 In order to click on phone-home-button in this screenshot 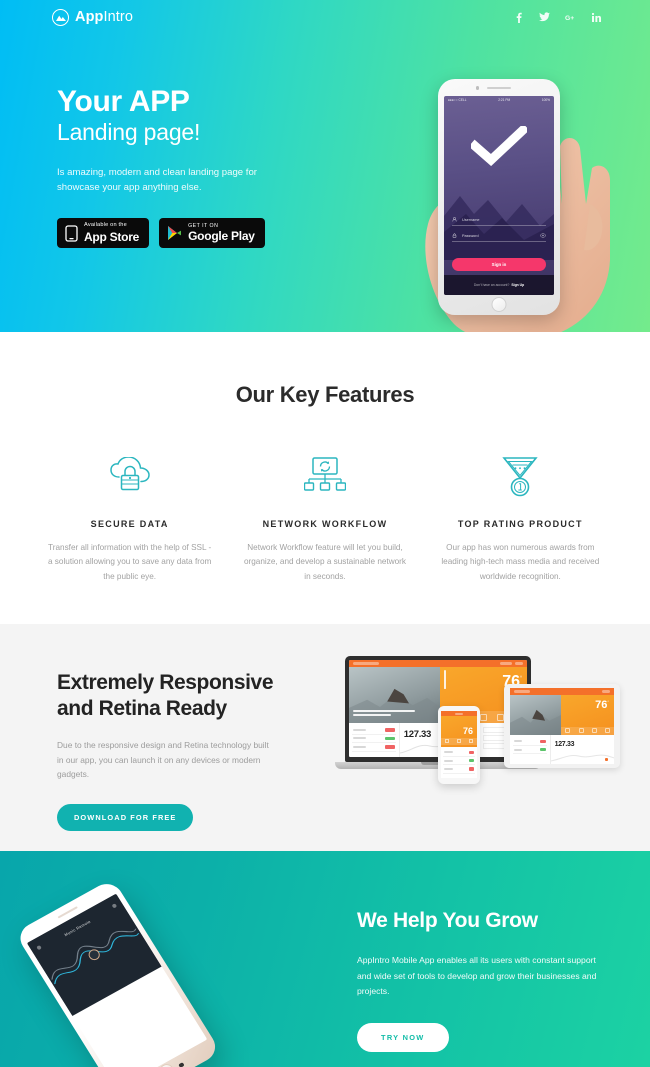, I will do `click(499, 304)`.